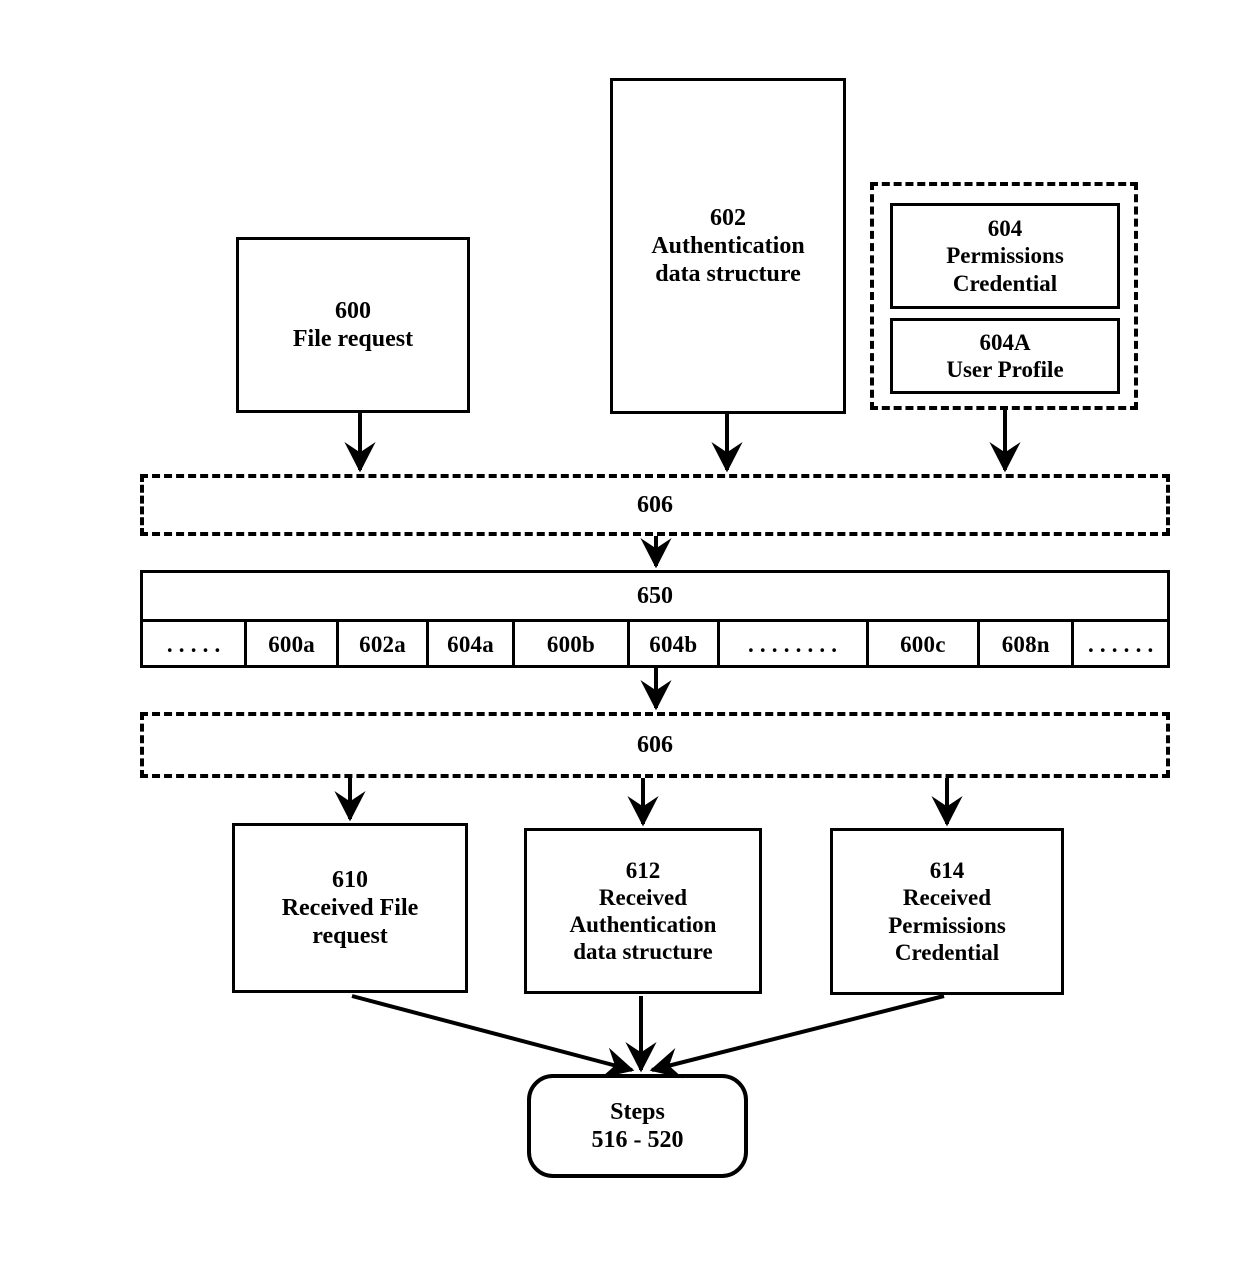 This screenshot has width=1240, height=1269. Describe the element at coordinates (293, 644) in the screenshot. I see `packet-cell-600a: 600a` at that location.